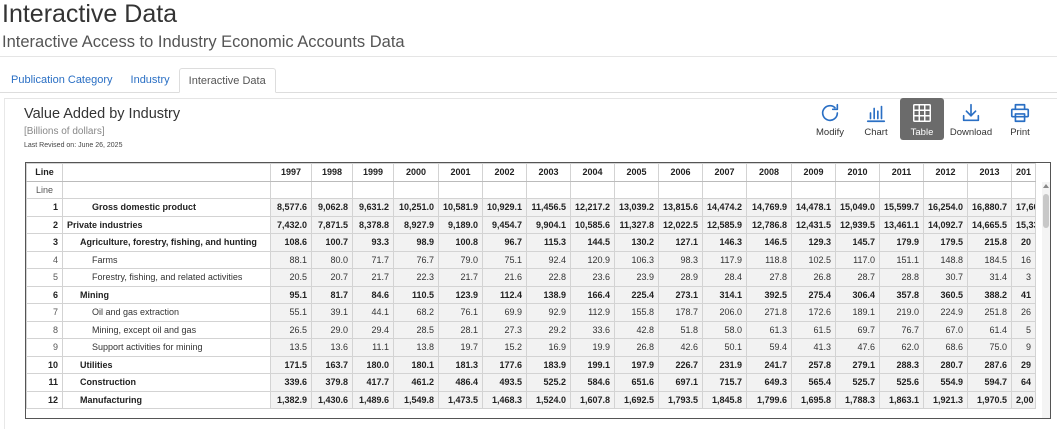  What do you see at coordinates (504, 172) in the screenshot?
I see `column-header-year: 2002` at bounding box center [504, 172].